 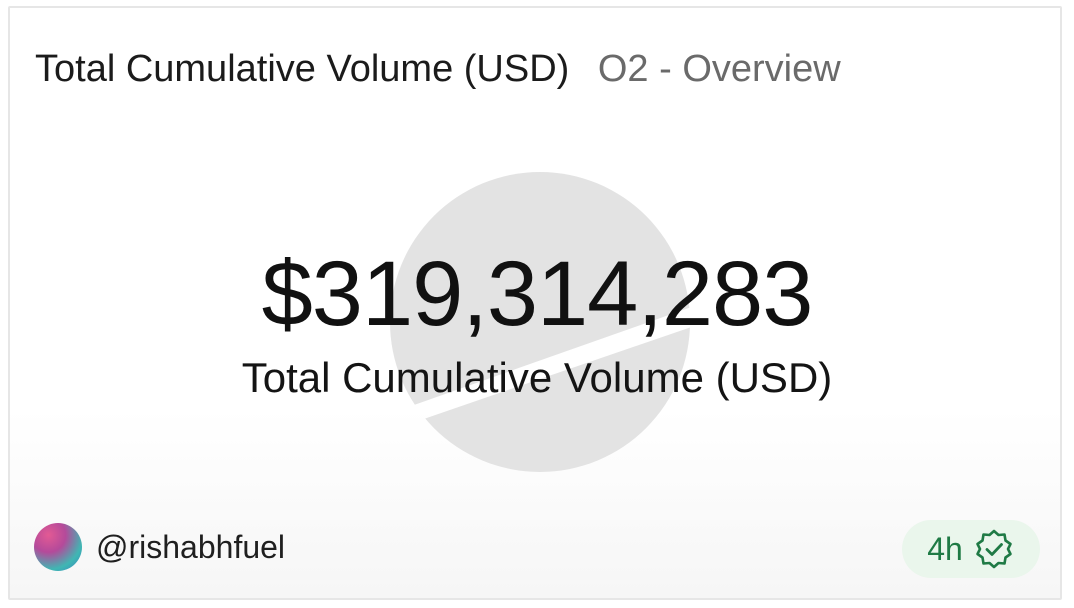 I want to click on dashboard-subtitle: O2 - Overview, so click(x=719, y=69).